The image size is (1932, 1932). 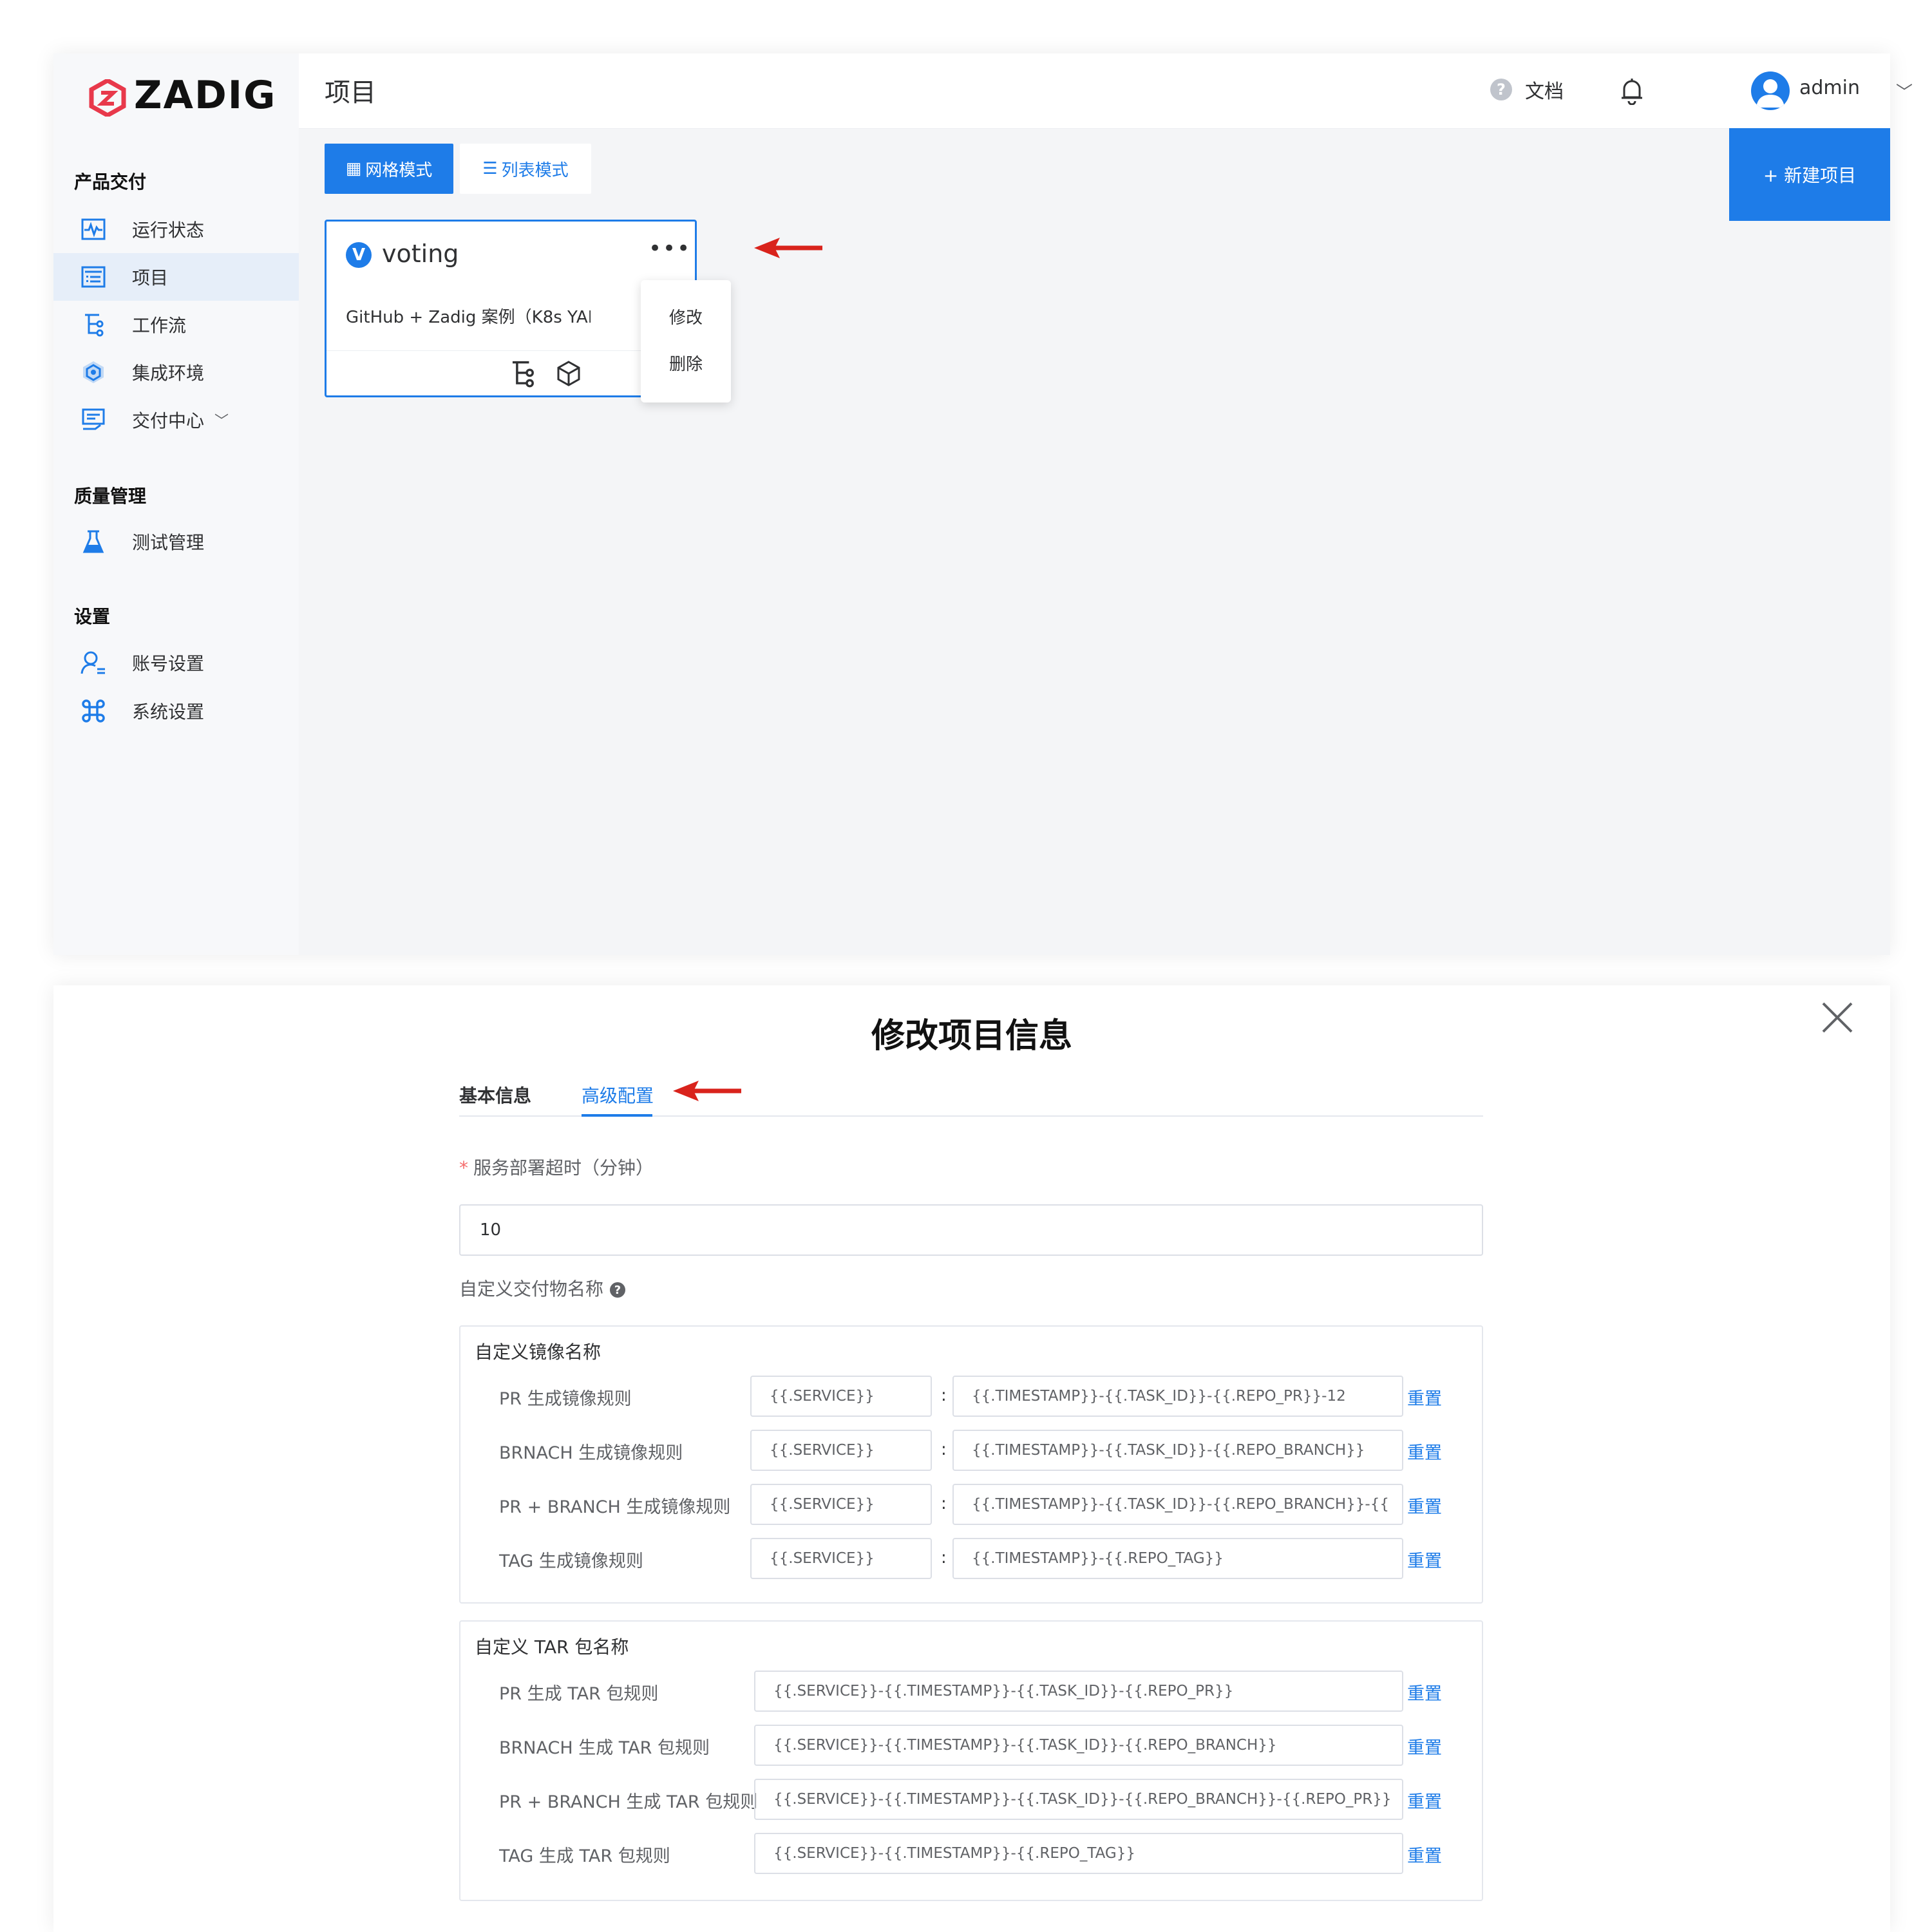 What do you see at coordinates (168, 712) in the screenshot?
I see `sidebar-item-label: 系统设置` at bounding box center [168, 712].